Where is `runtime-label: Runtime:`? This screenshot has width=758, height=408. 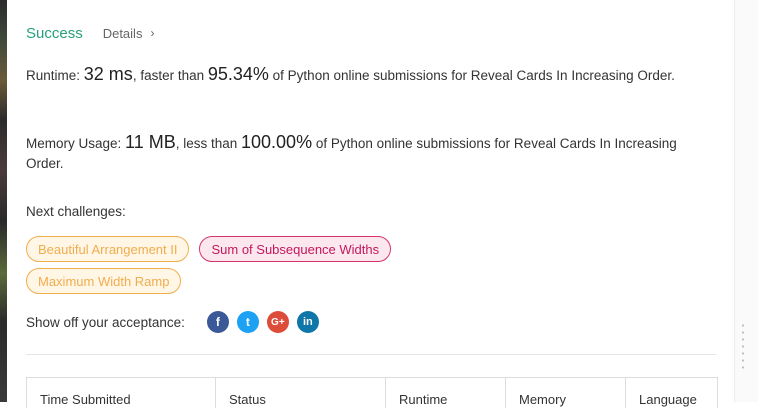
runtime-label: Runtime: is located at coordinates (55, 75).